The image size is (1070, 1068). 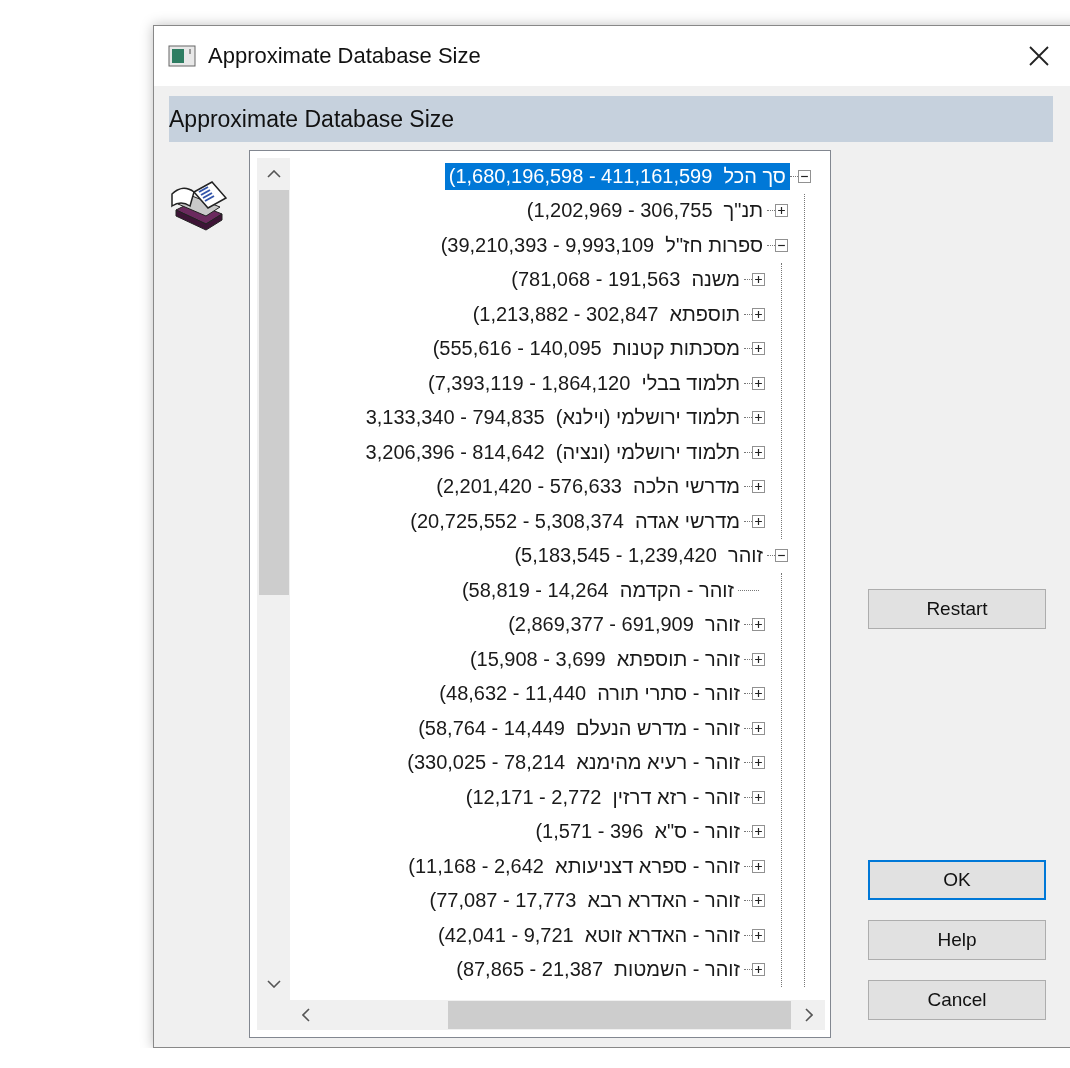 What do you see at coordinates (598, 970) in the screenshot?
I see `tree-item: זוהר - השמטות 21,387 - 87,865)` at bounding box center [598, 970].